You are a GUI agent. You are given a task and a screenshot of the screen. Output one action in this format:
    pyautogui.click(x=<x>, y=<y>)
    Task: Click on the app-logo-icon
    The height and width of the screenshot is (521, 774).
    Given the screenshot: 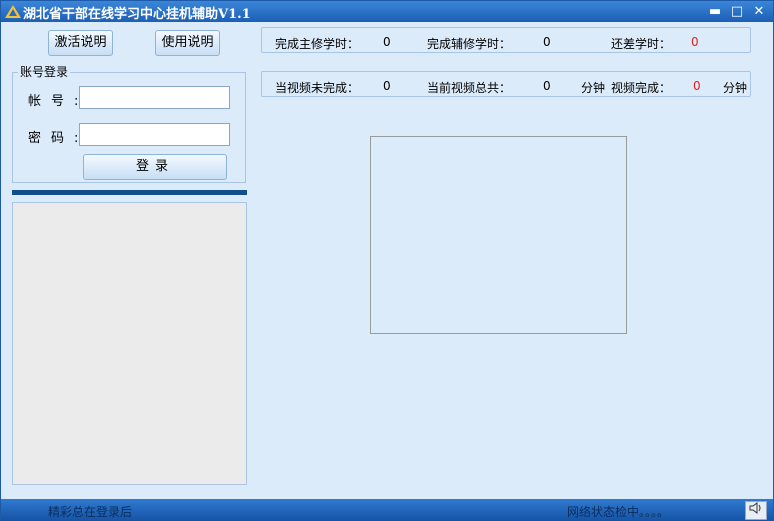 What is the action you would take?
    pyautogui.click(x=13, y=11)
    